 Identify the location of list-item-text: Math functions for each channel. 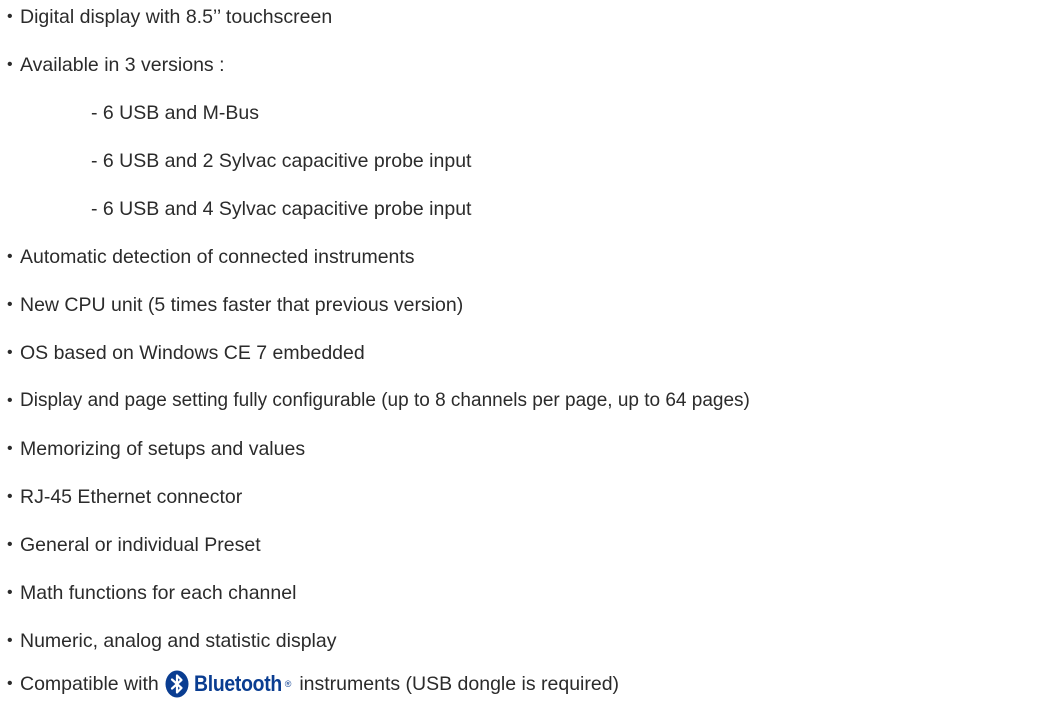
(158, 592).